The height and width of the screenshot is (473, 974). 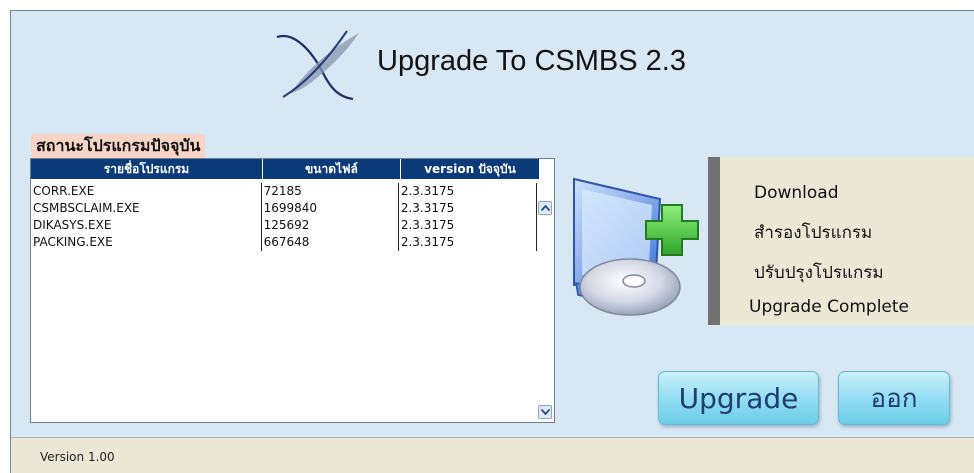 I want to click on cell-file-size: 1699840, so click(x=329, y=208).